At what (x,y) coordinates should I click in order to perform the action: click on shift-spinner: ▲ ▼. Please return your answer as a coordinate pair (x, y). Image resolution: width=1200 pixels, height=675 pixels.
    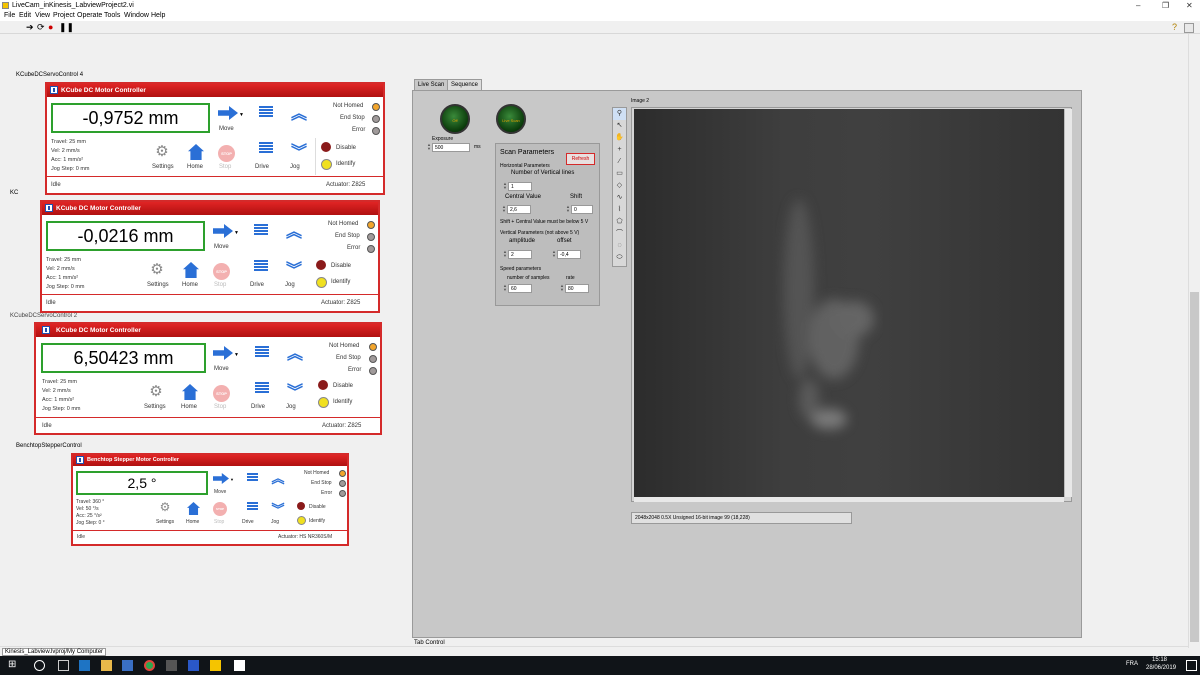
    Looking at the image, I should click on (568, 209).